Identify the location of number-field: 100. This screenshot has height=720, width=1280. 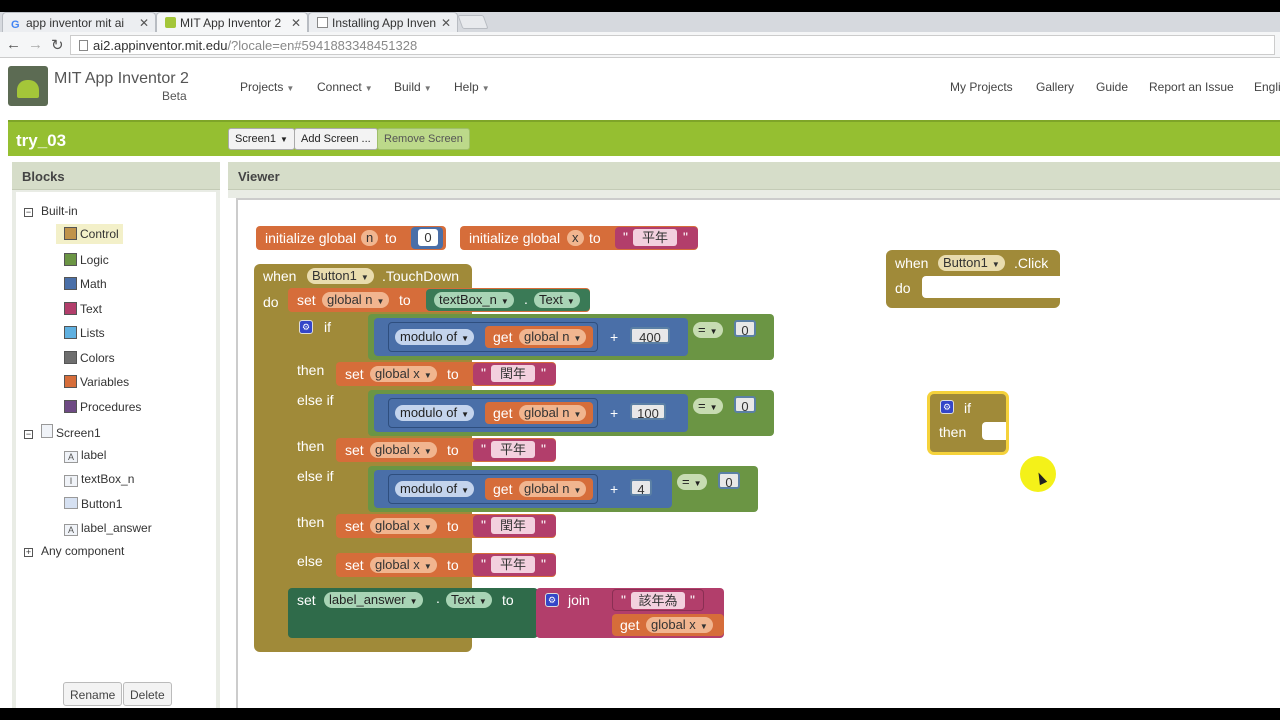
(648, 412).